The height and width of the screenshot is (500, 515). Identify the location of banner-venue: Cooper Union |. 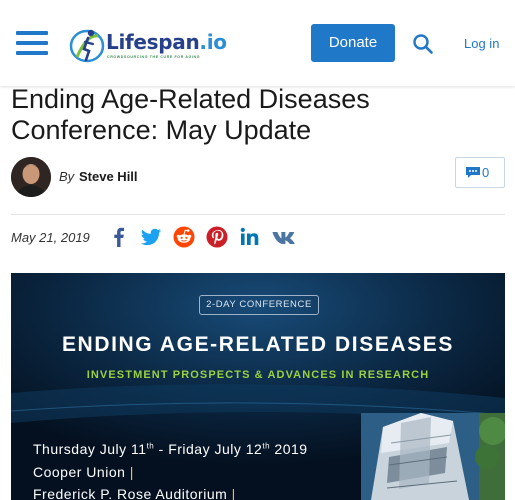
(83, 472).